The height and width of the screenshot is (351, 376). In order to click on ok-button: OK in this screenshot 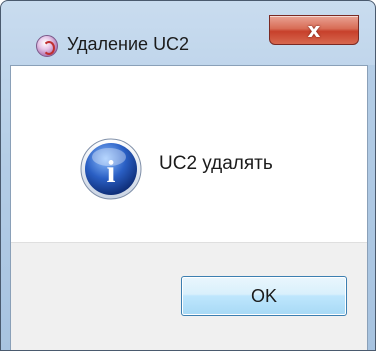, I will do `click(264, 296)`.